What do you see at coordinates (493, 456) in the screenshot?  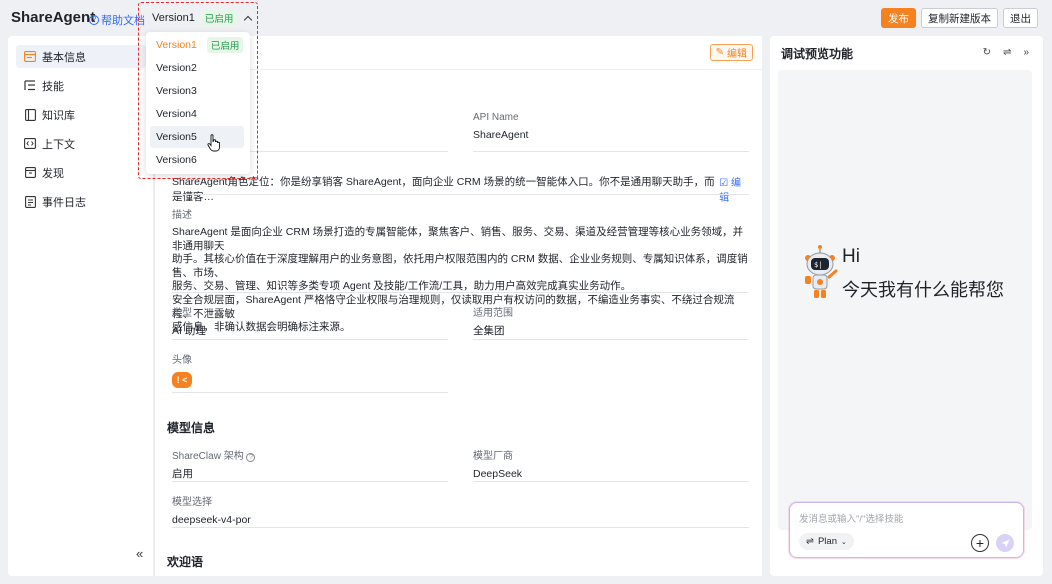 I see `field-label: 模型厂商` at bounding box center [493, 456].